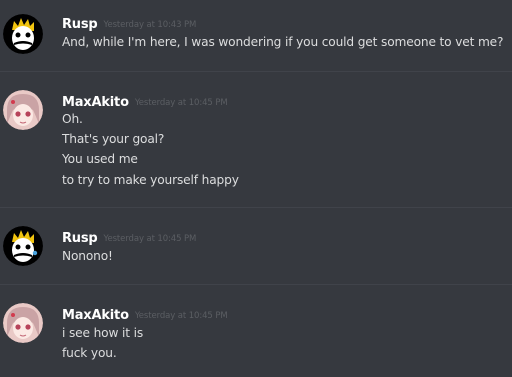 Image resolution: width=512 pixels, height=377 pixels. What do you see at coordinates (72, 119) in the screenshot?
I see `message-text: Oh.` at bounding box center [72, 119].